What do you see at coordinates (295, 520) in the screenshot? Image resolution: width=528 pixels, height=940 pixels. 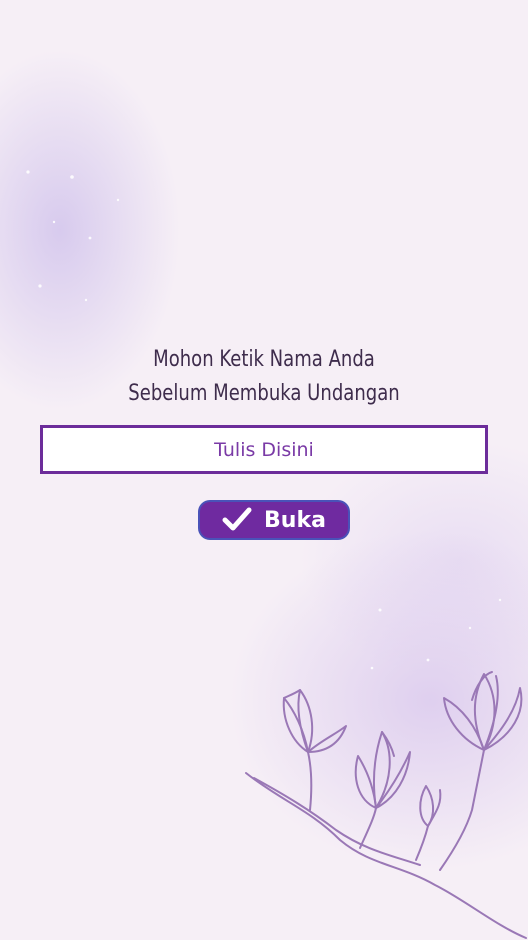 I see `open-button-label: Buka` at bounding box center [295, 520].